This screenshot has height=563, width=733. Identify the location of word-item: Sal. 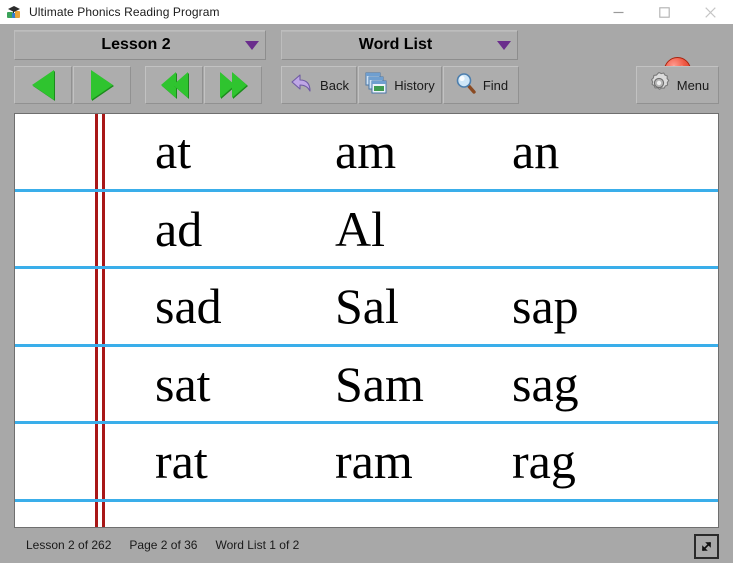
(367, 306).